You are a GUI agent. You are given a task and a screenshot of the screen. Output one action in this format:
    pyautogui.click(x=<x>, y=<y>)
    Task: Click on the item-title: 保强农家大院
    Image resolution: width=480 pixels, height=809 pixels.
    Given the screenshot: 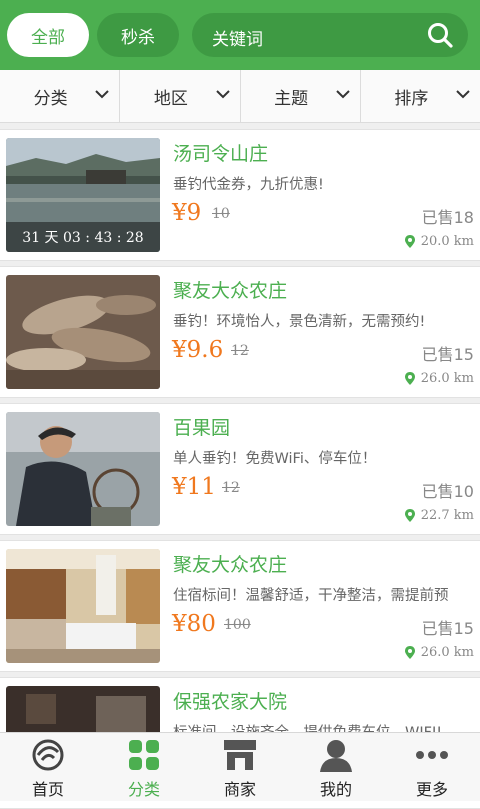 What is the action you would take?
    pyautogui.click(x=230, y=702)
    